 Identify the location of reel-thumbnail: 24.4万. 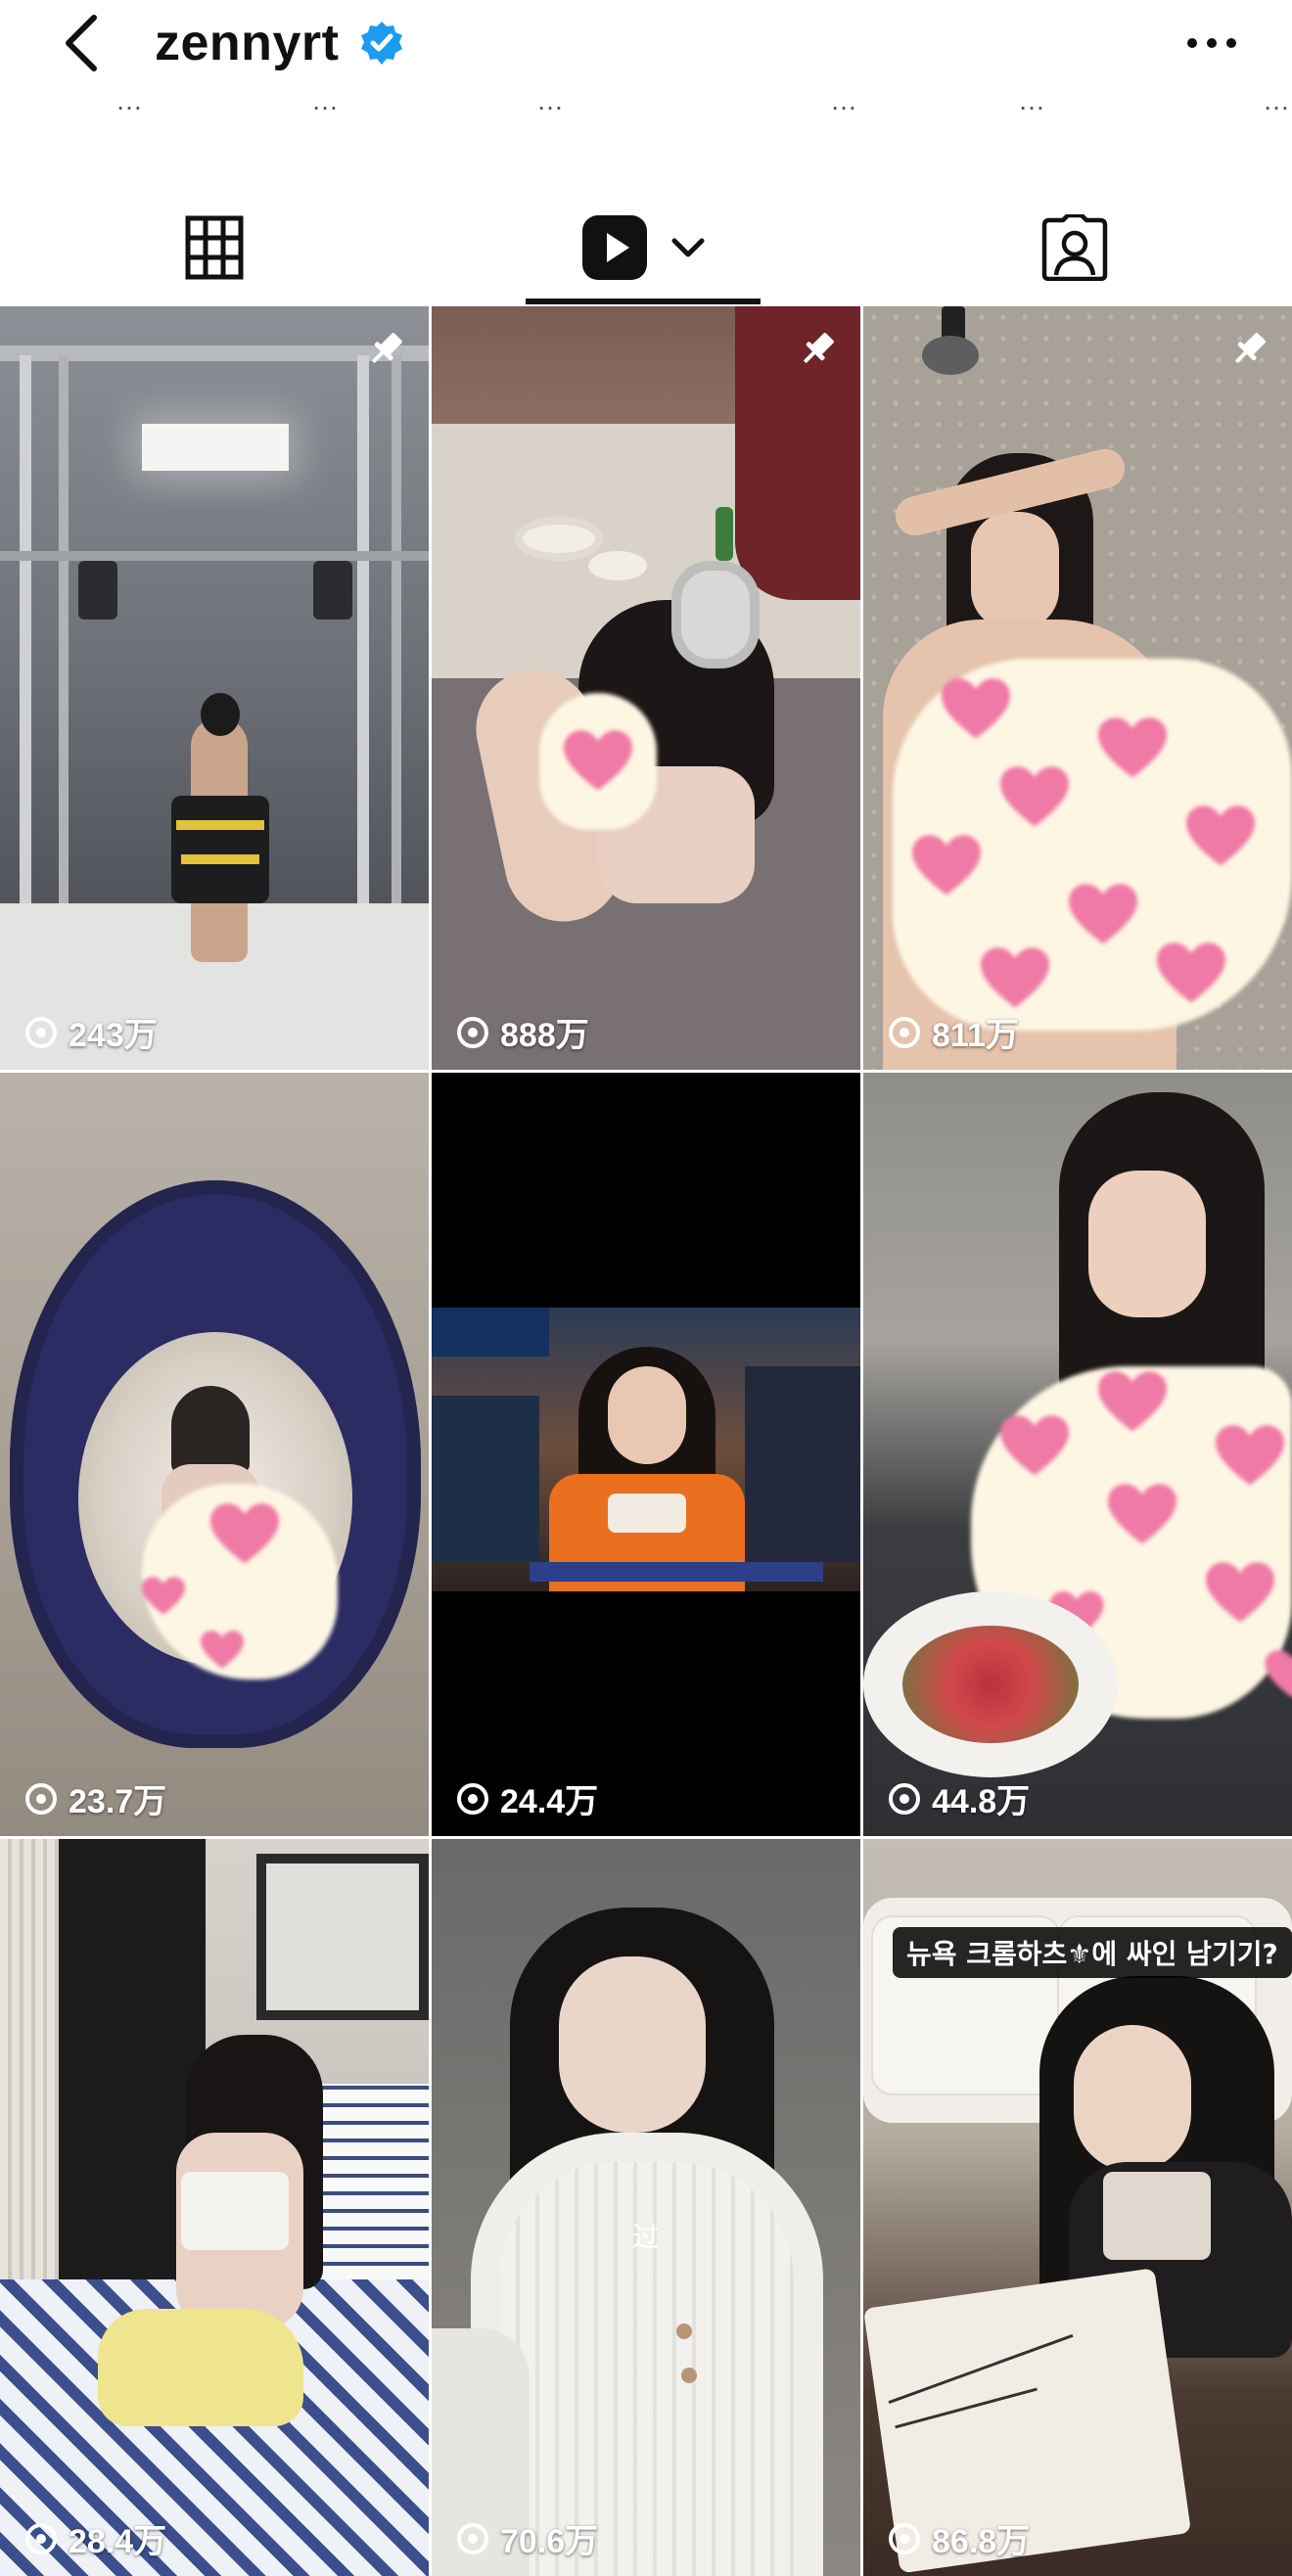
(646, 1455).